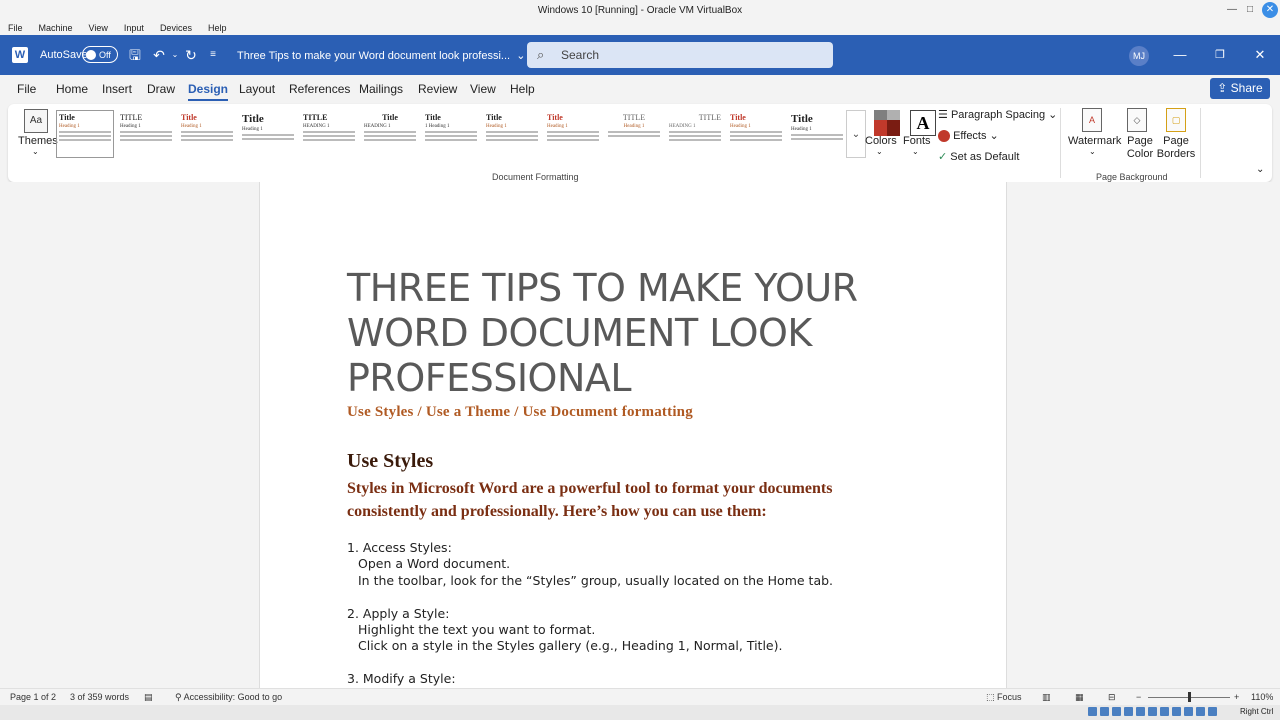 This screenshot has width=1280, height=720. I want to click on vbox-usb-icon, so click(1140, 711).